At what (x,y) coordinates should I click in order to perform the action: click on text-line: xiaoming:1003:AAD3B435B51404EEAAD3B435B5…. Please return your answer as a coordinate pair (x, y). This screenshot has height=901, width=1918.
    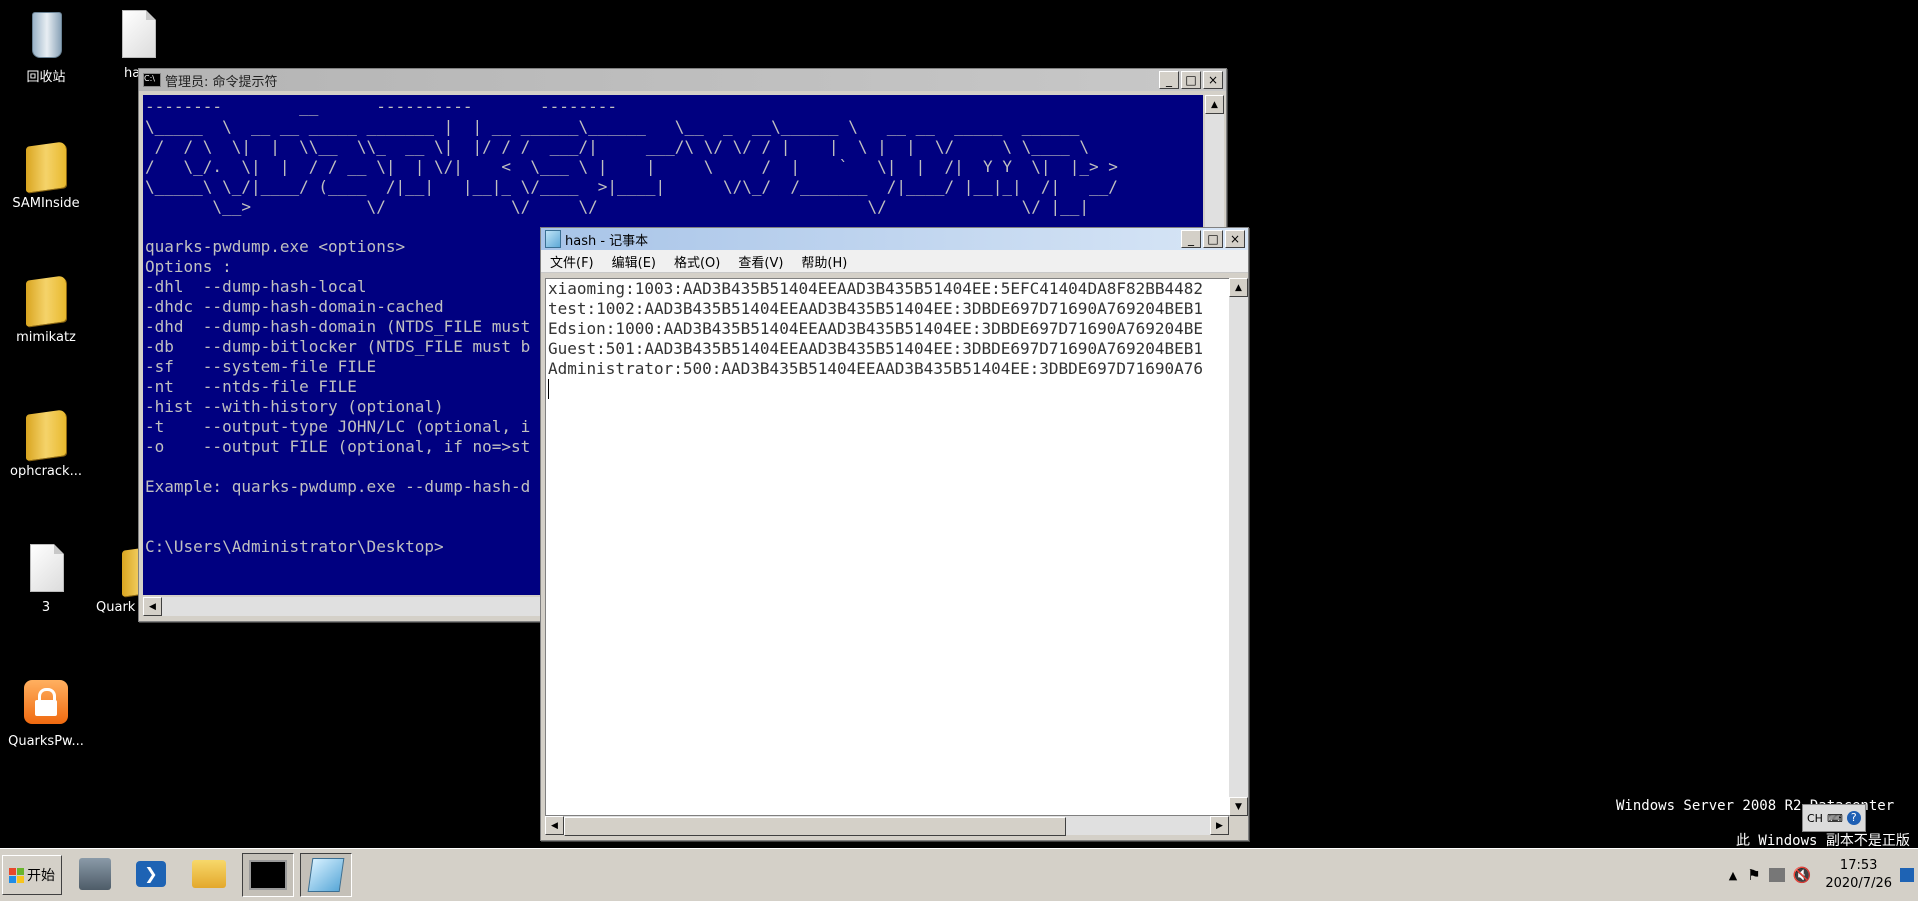
    Looking at the image, I should click on (876, 288).